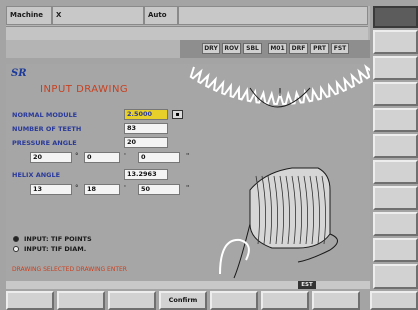  I want to click on flag-sbl: SBL, so click(252, 48).